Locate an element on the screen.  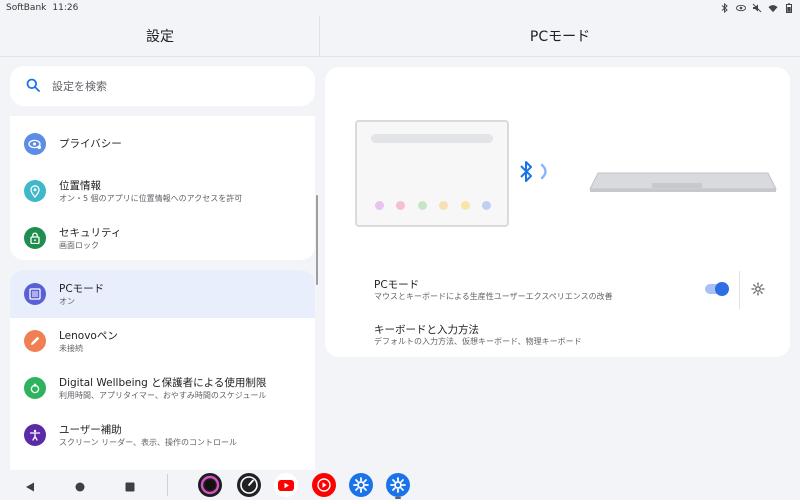
speedometer-app-icon is located at coordinates (249, 485).